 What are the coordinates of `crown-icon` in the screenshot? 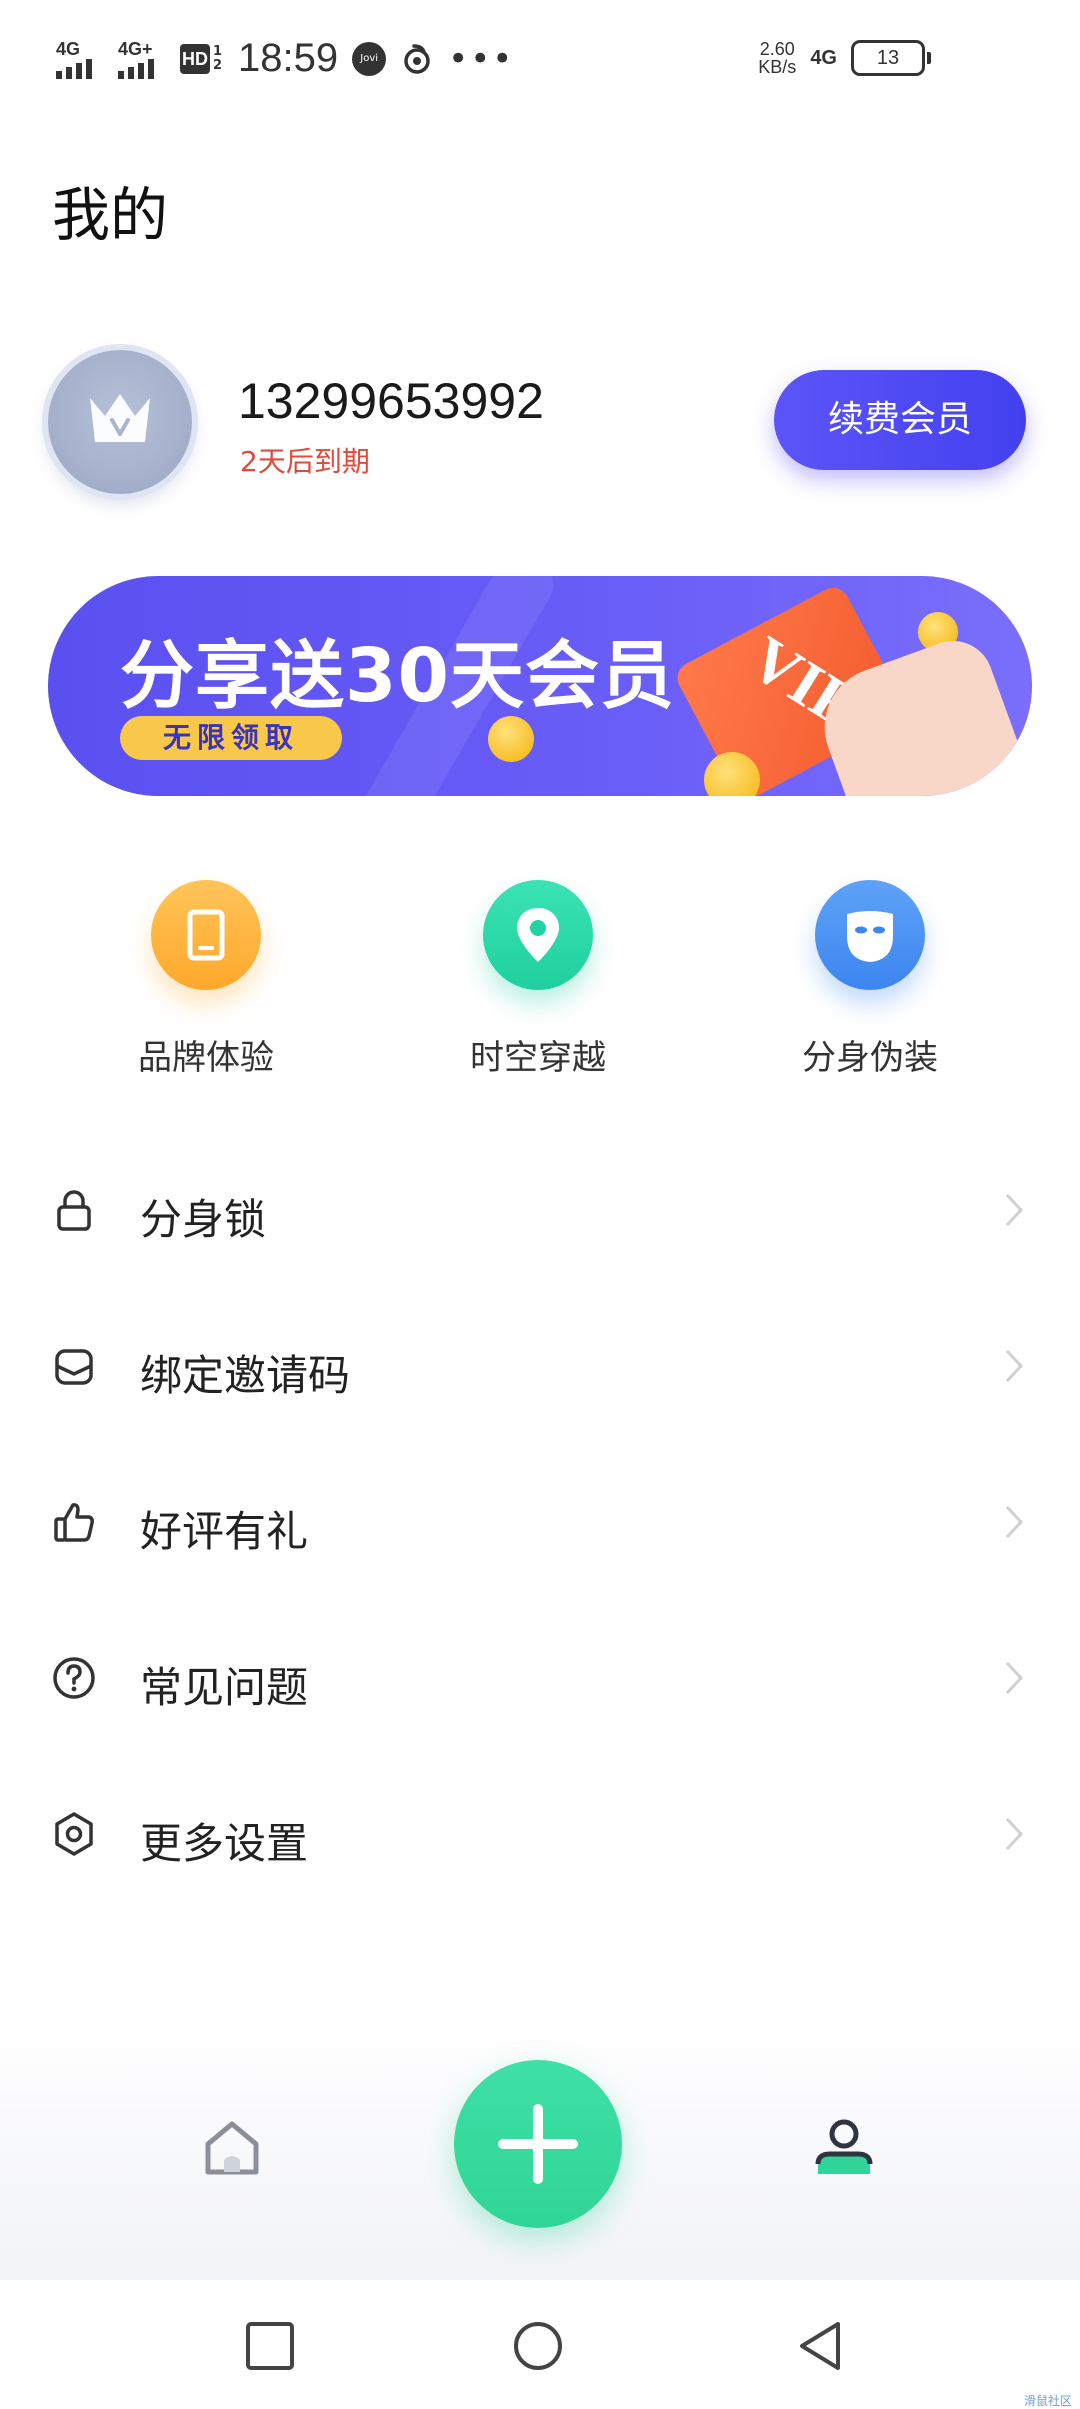 It's located at (120, 418).